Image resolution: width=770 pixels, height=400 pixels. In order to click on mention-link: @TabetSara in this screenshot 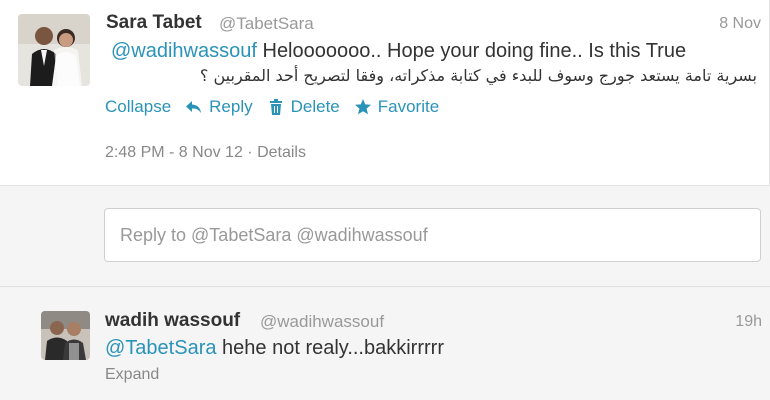, I will do `click(160, 348)`.